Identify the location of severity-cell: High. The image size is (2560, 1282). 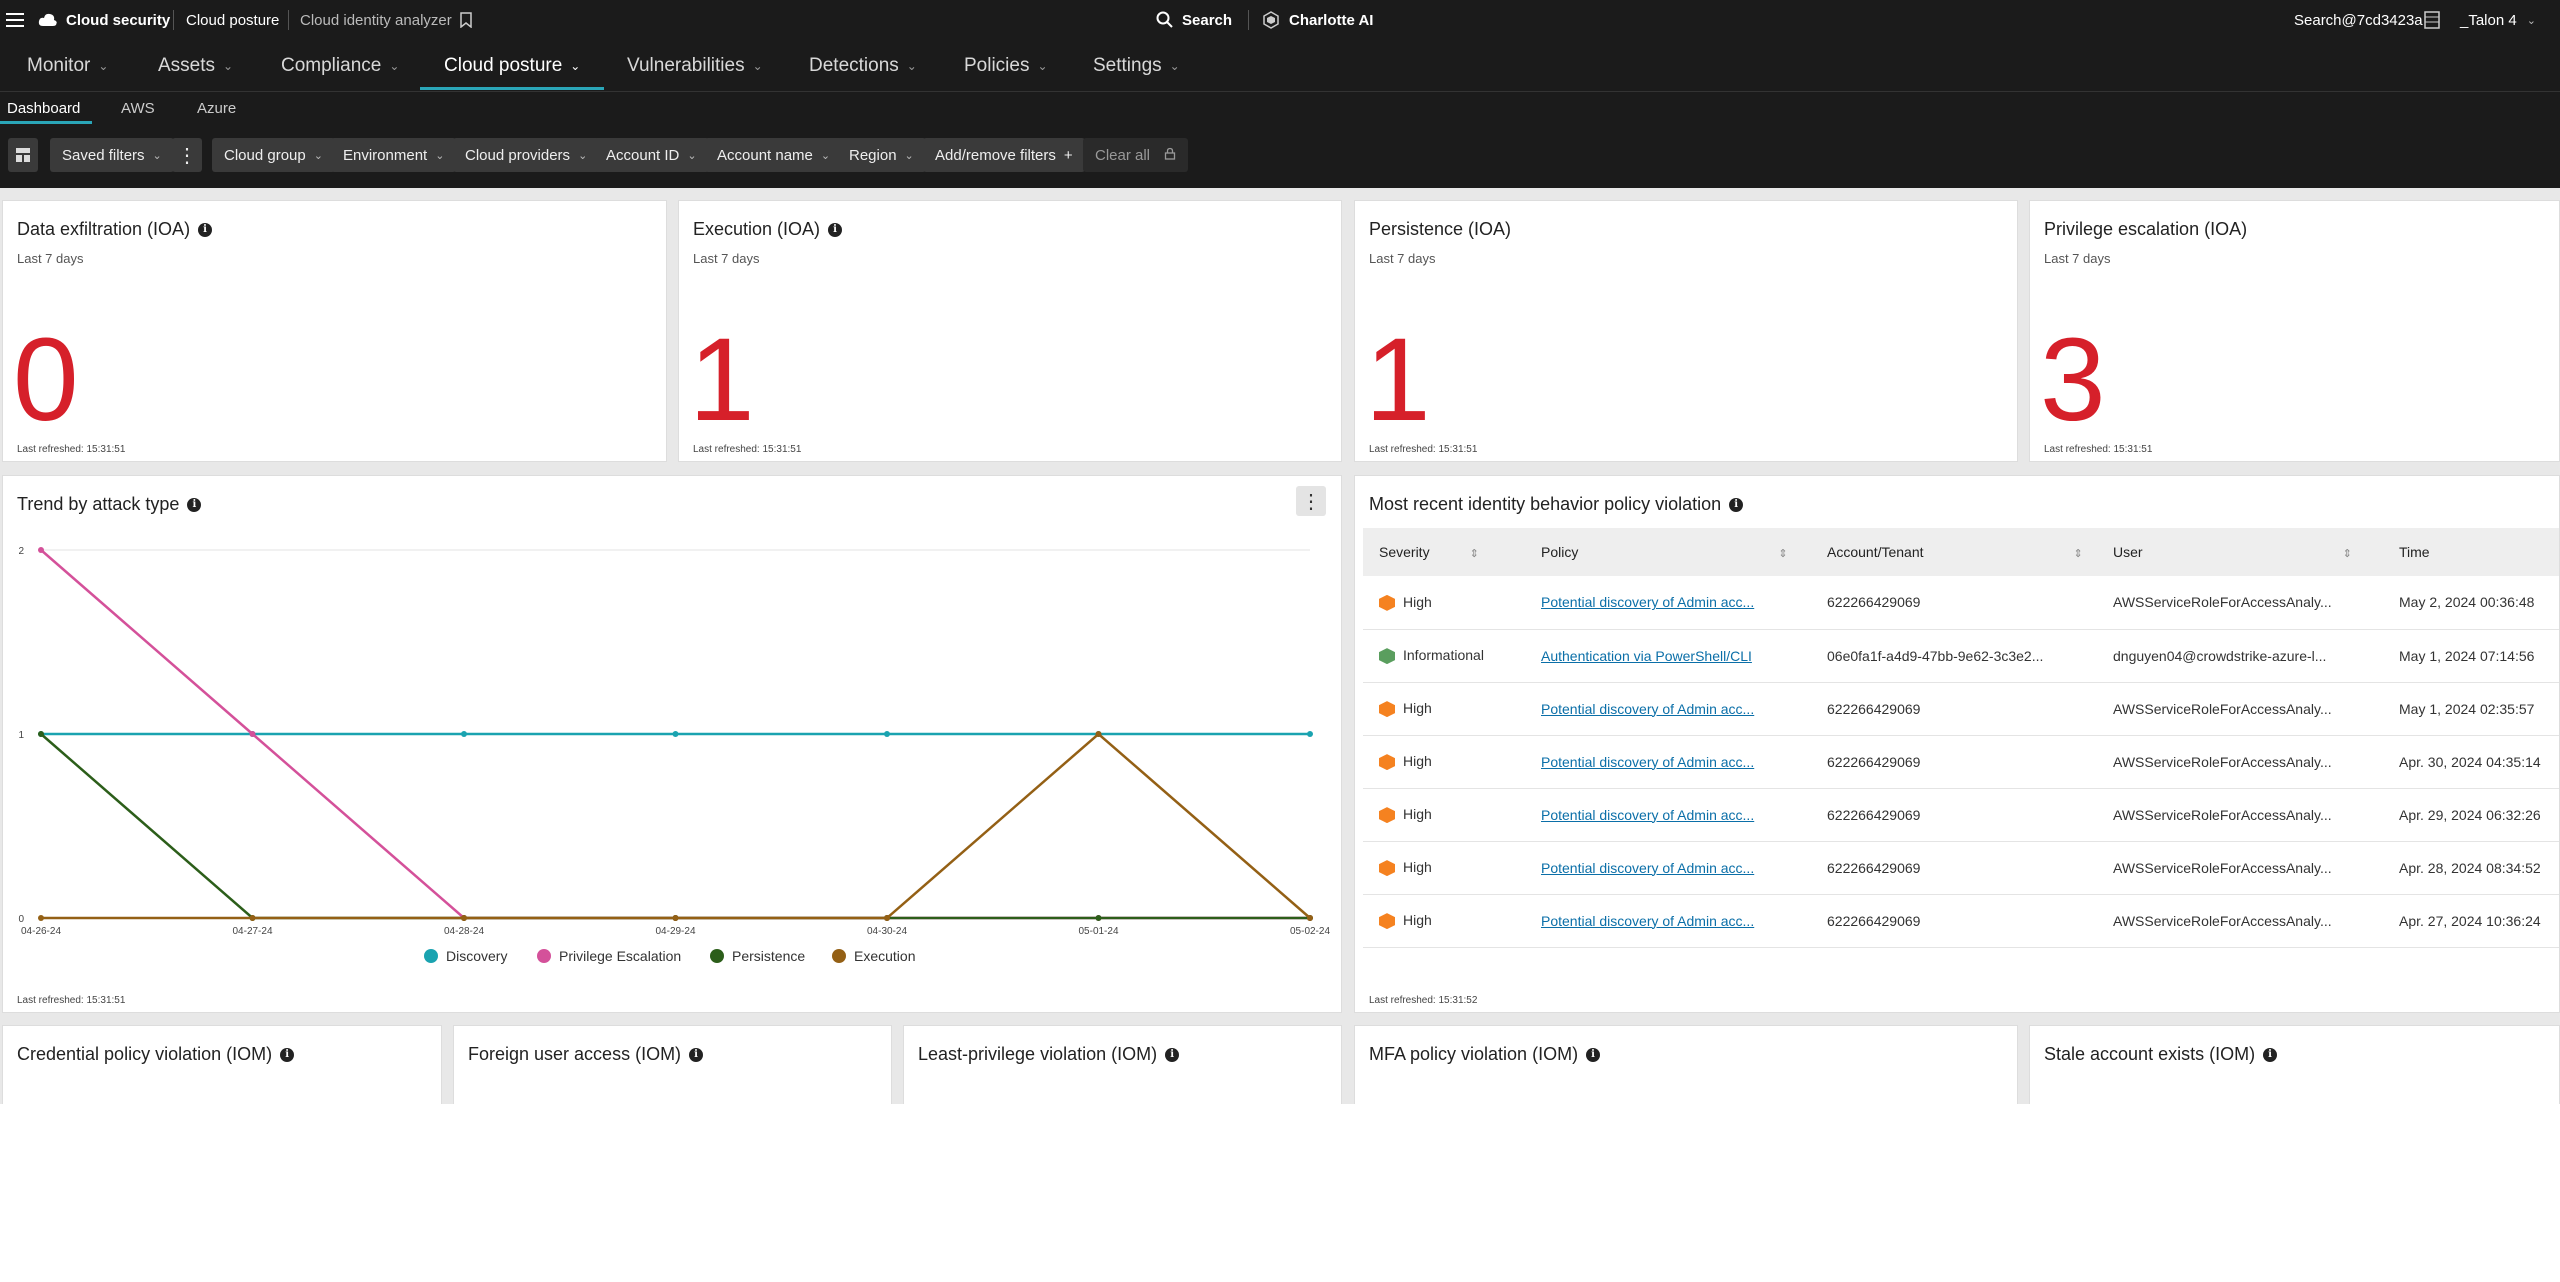
(1444, 867).